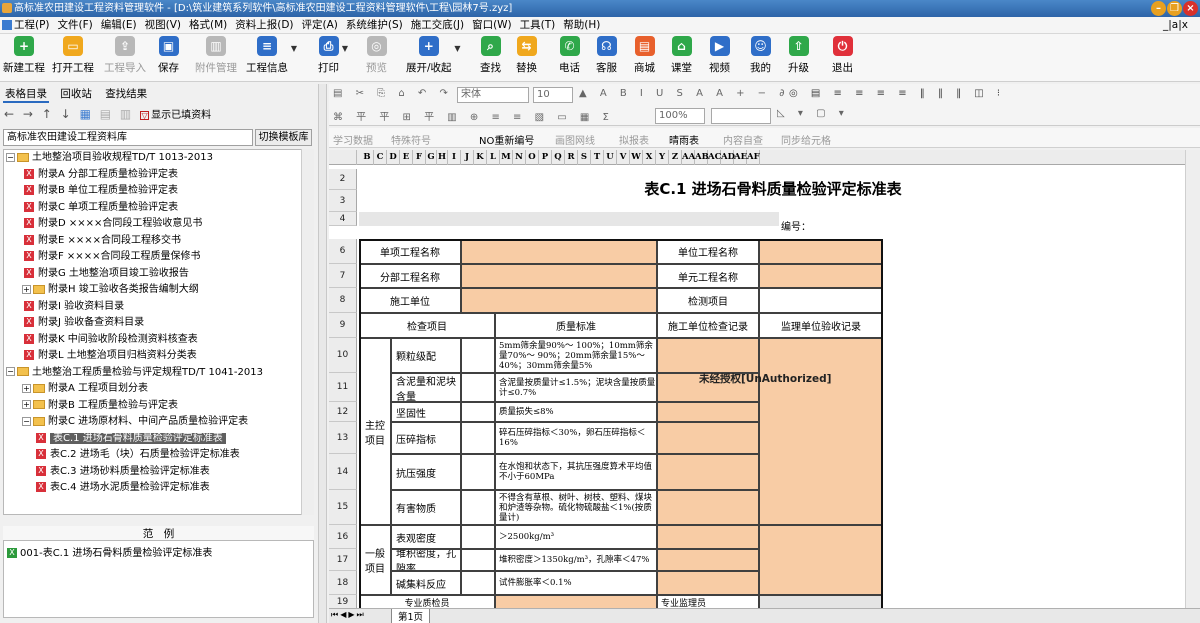 This screenshot has height=623, width=1200. I want to click on construction-unit-label: 施工单位, so click(410, 300).